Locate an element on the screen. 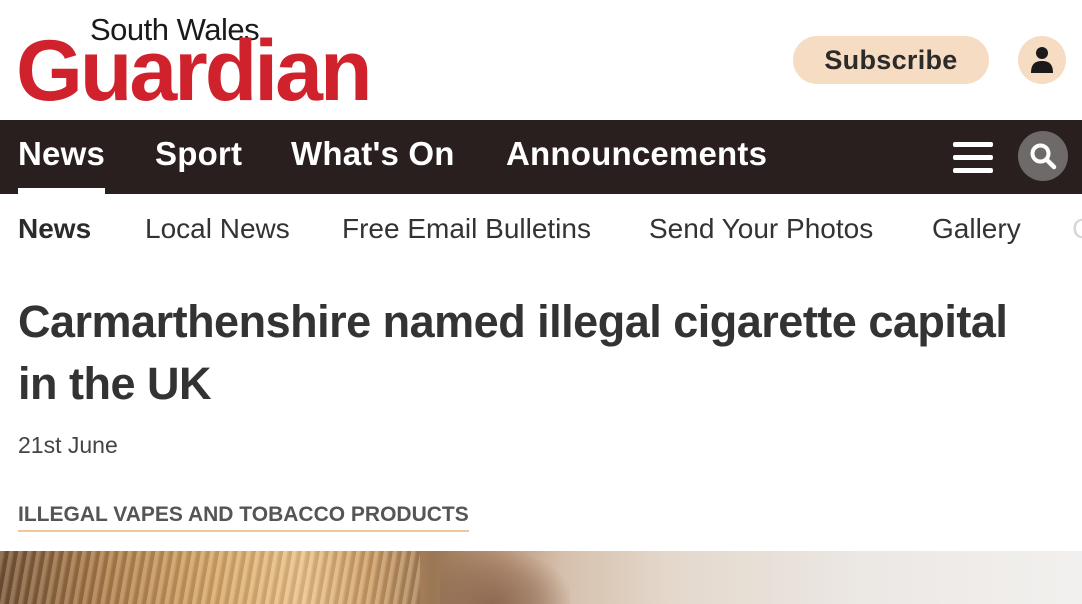 Image resolution: width=1082 pixels, height=604 pixels. article-hero-image is located at coordinates (541, 577).